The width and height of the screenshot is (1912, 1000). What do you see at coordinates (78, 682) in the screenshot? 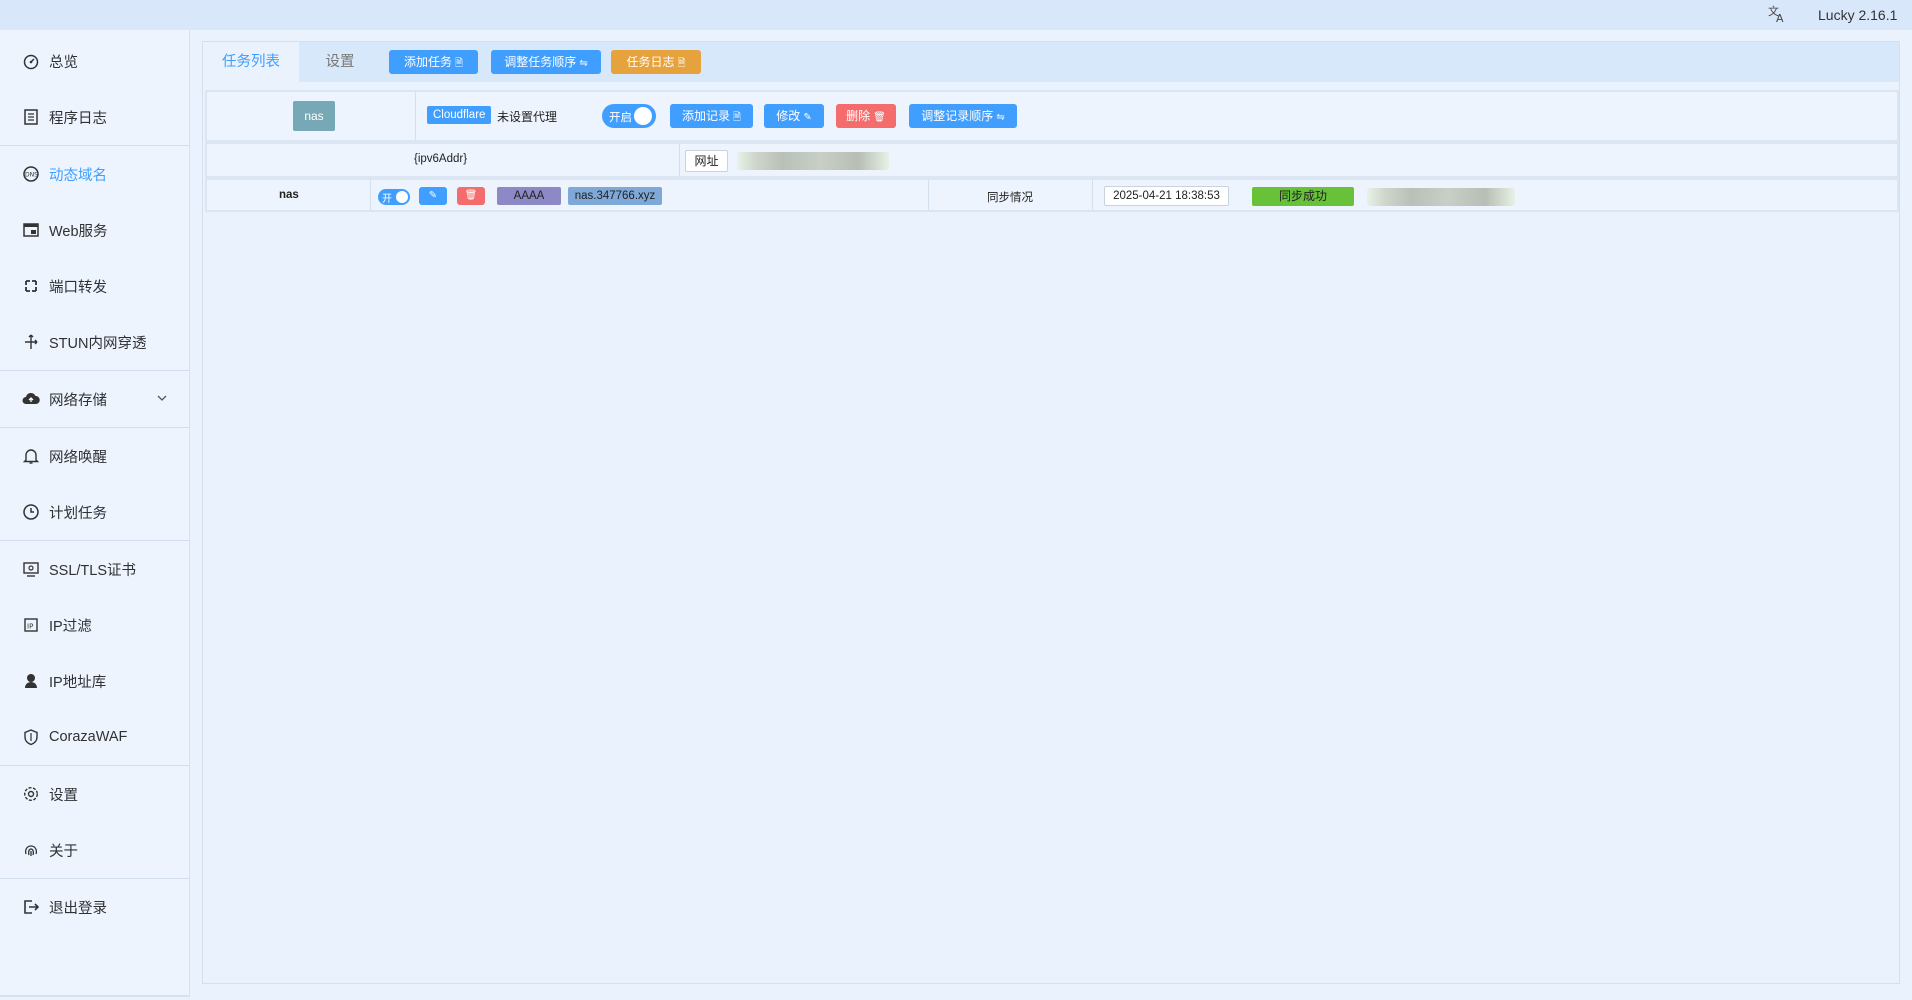
I see `sidebar-item-label: IP地址库` at bounding box center [78, 682].